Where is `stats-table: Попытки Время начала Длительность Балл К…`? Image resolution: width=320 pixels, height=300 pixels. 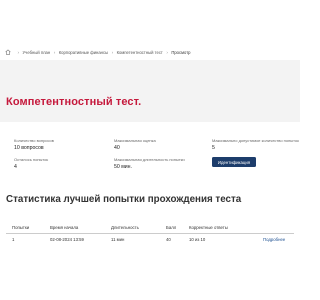
stats-table: Попытки Время начала Длительность Балл К… is located at coordinates (150, 233).